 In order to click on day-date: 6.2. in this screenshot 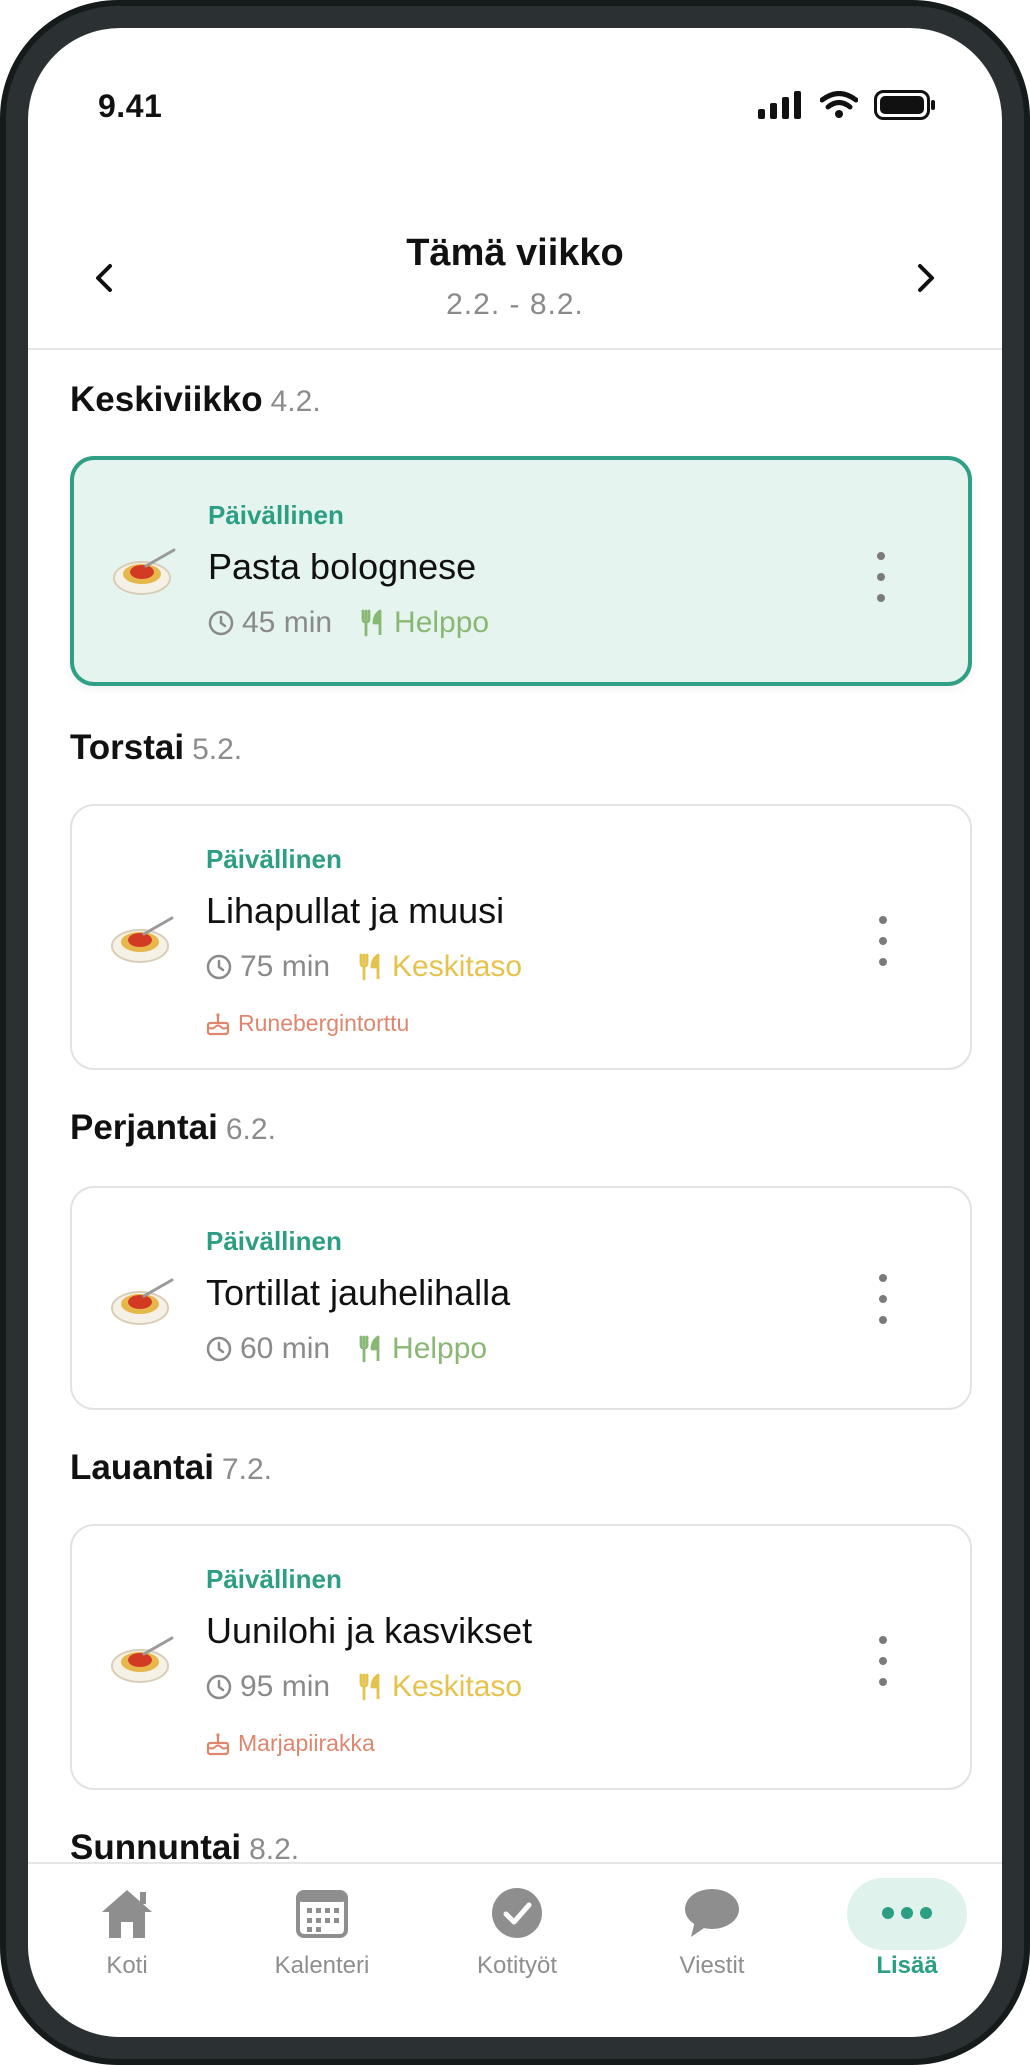, I will do `click(250, 1129)`.